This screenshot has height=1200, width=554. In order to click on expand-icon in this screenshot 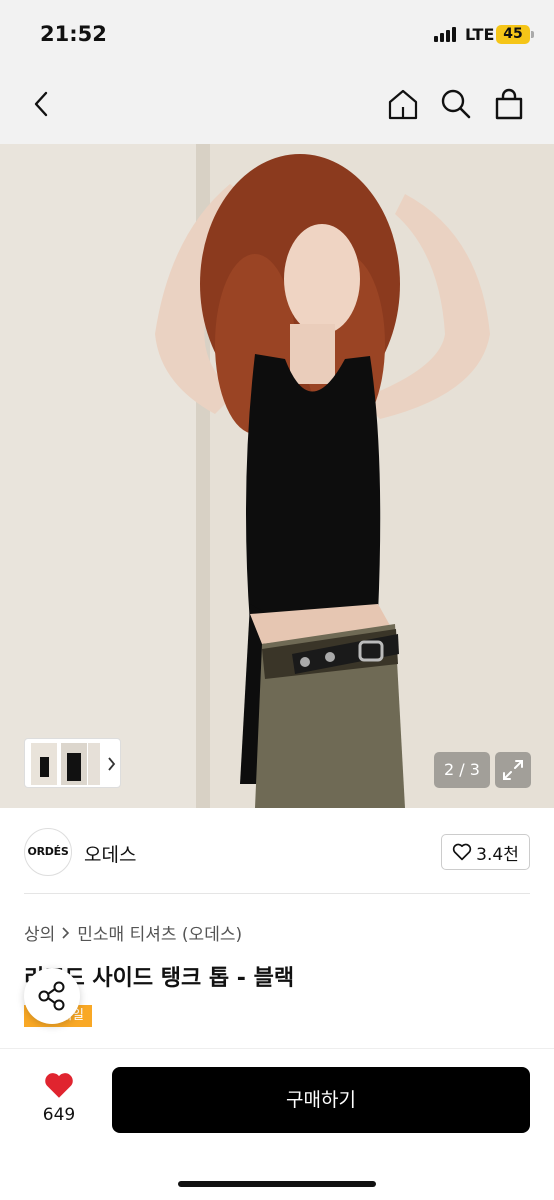, I will do `click(513, 770)`.